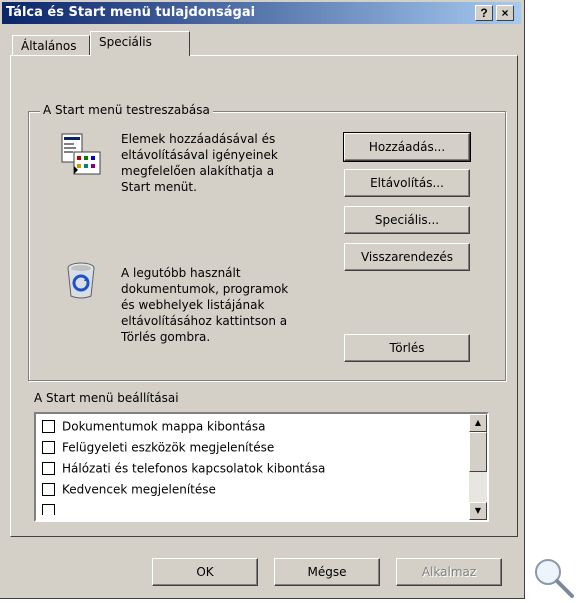 The image size is (582, 603). I want to click on help-button: ?, so click(484, 13).